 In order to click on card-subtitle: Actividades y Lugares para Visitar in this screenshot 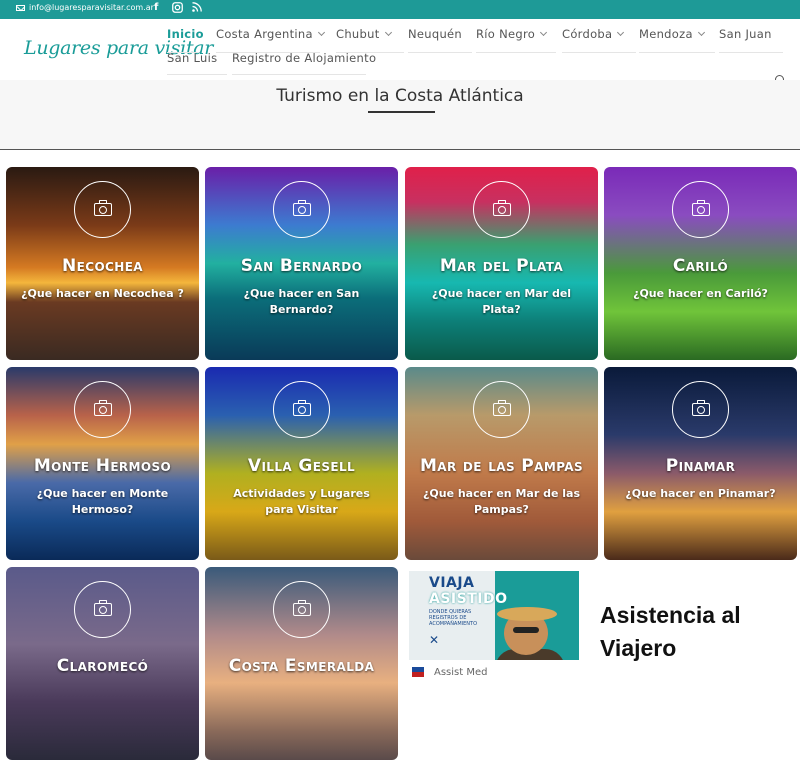, I will do `click(301, 501)`.